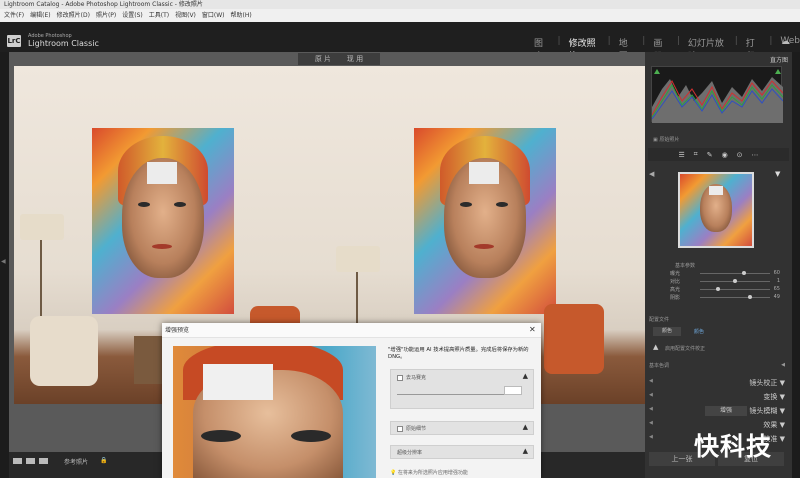 This screenshot has height=478, width=800. I want to click on panel-collapse-icon: ◀, so click(651, 174).